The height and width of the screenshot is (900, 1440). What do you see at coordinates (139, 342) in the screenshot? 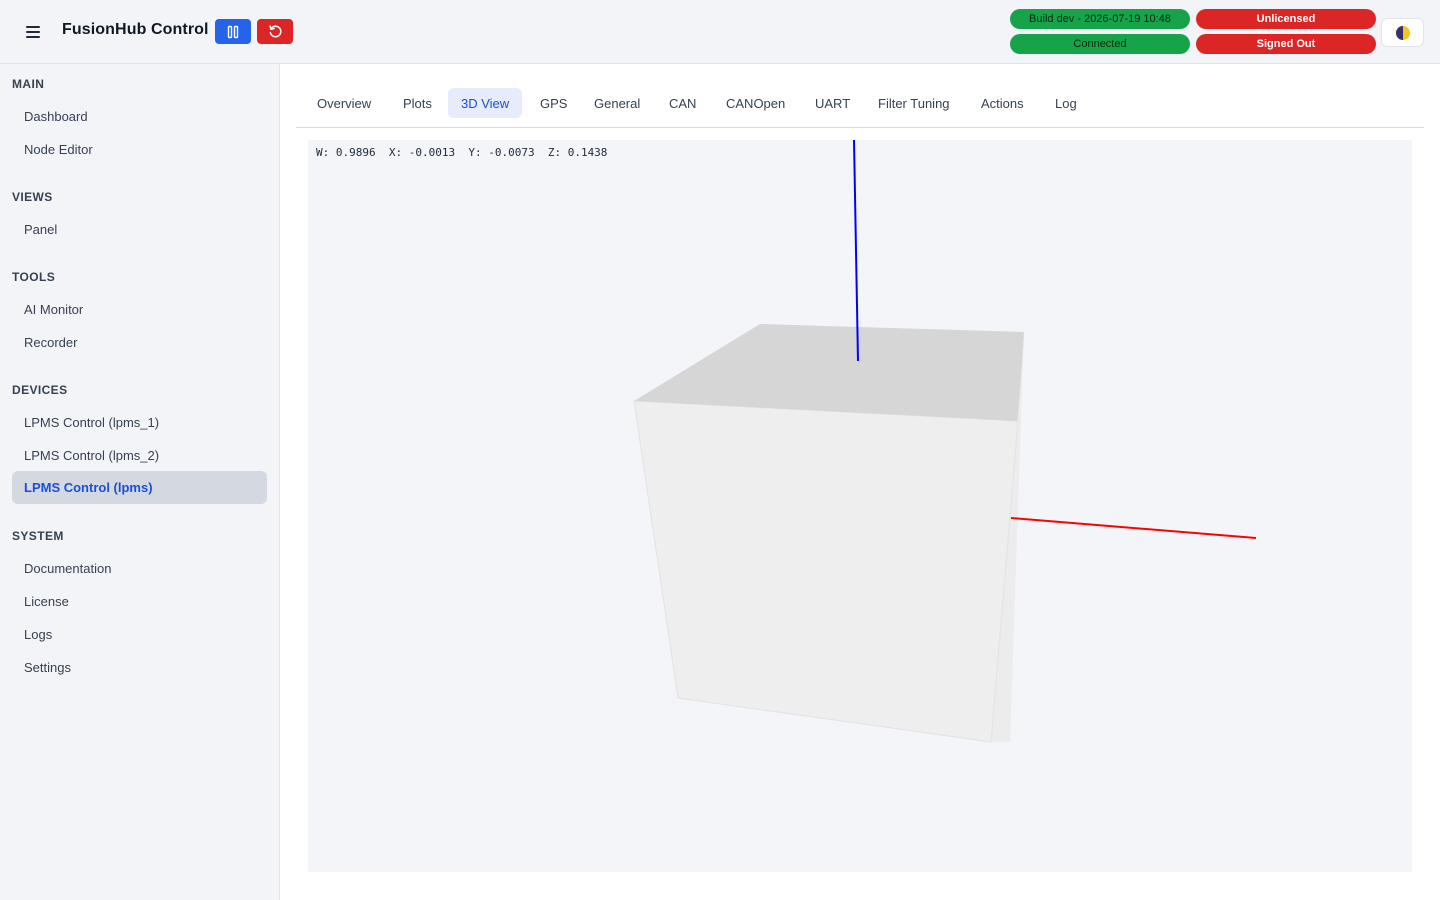
I see `sidebar-item-recorder: Recorder` at bounding box center [139, 342].